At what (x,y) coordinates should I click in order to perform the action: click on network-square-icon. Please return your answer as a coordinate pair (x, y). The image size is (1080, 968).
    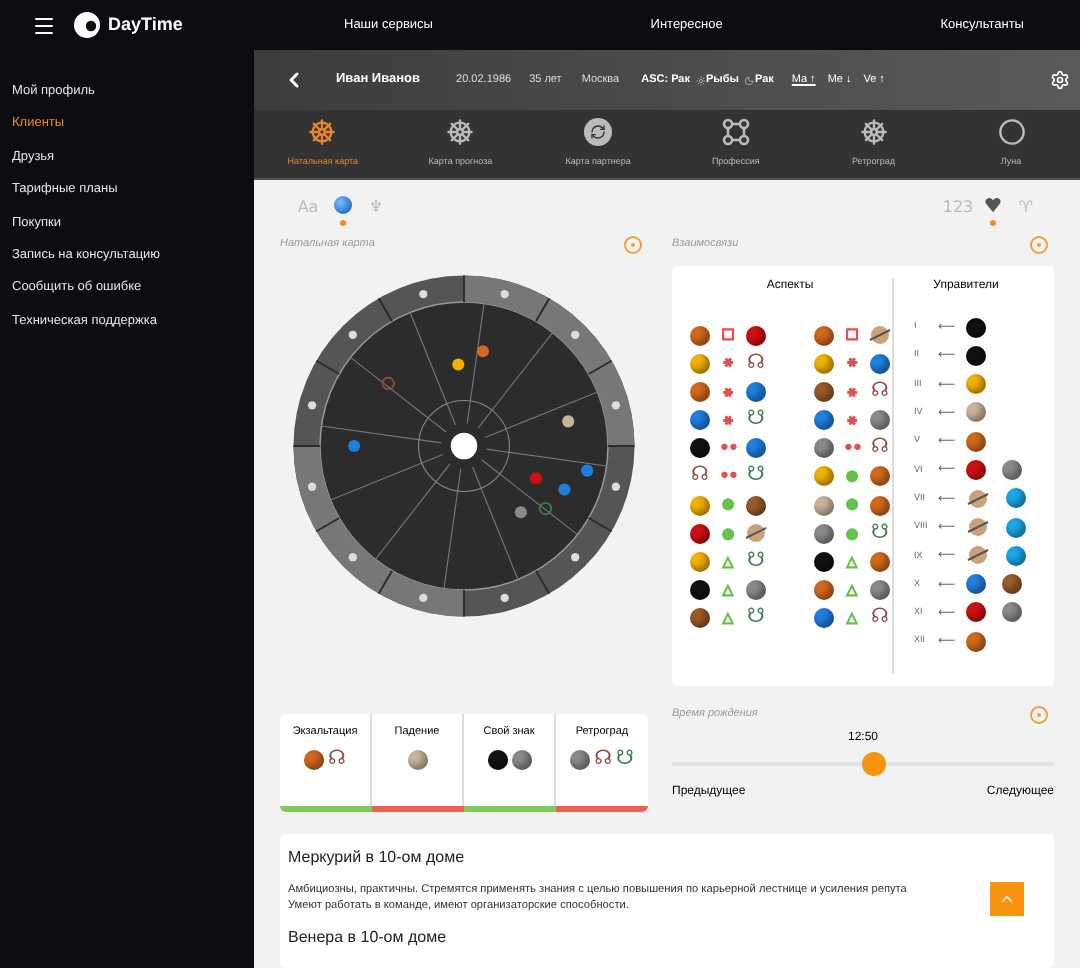
    Looking at the image, I should click on (735, 132).